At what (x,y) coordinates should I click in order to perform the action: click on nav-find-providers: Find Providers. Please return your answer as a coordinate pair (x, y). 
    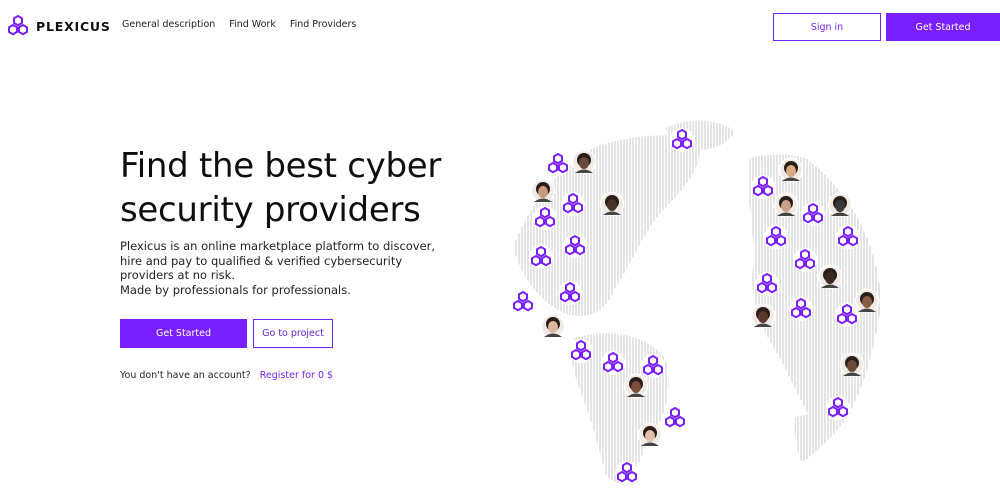
    Looking at the image, I should click on (323, 24).